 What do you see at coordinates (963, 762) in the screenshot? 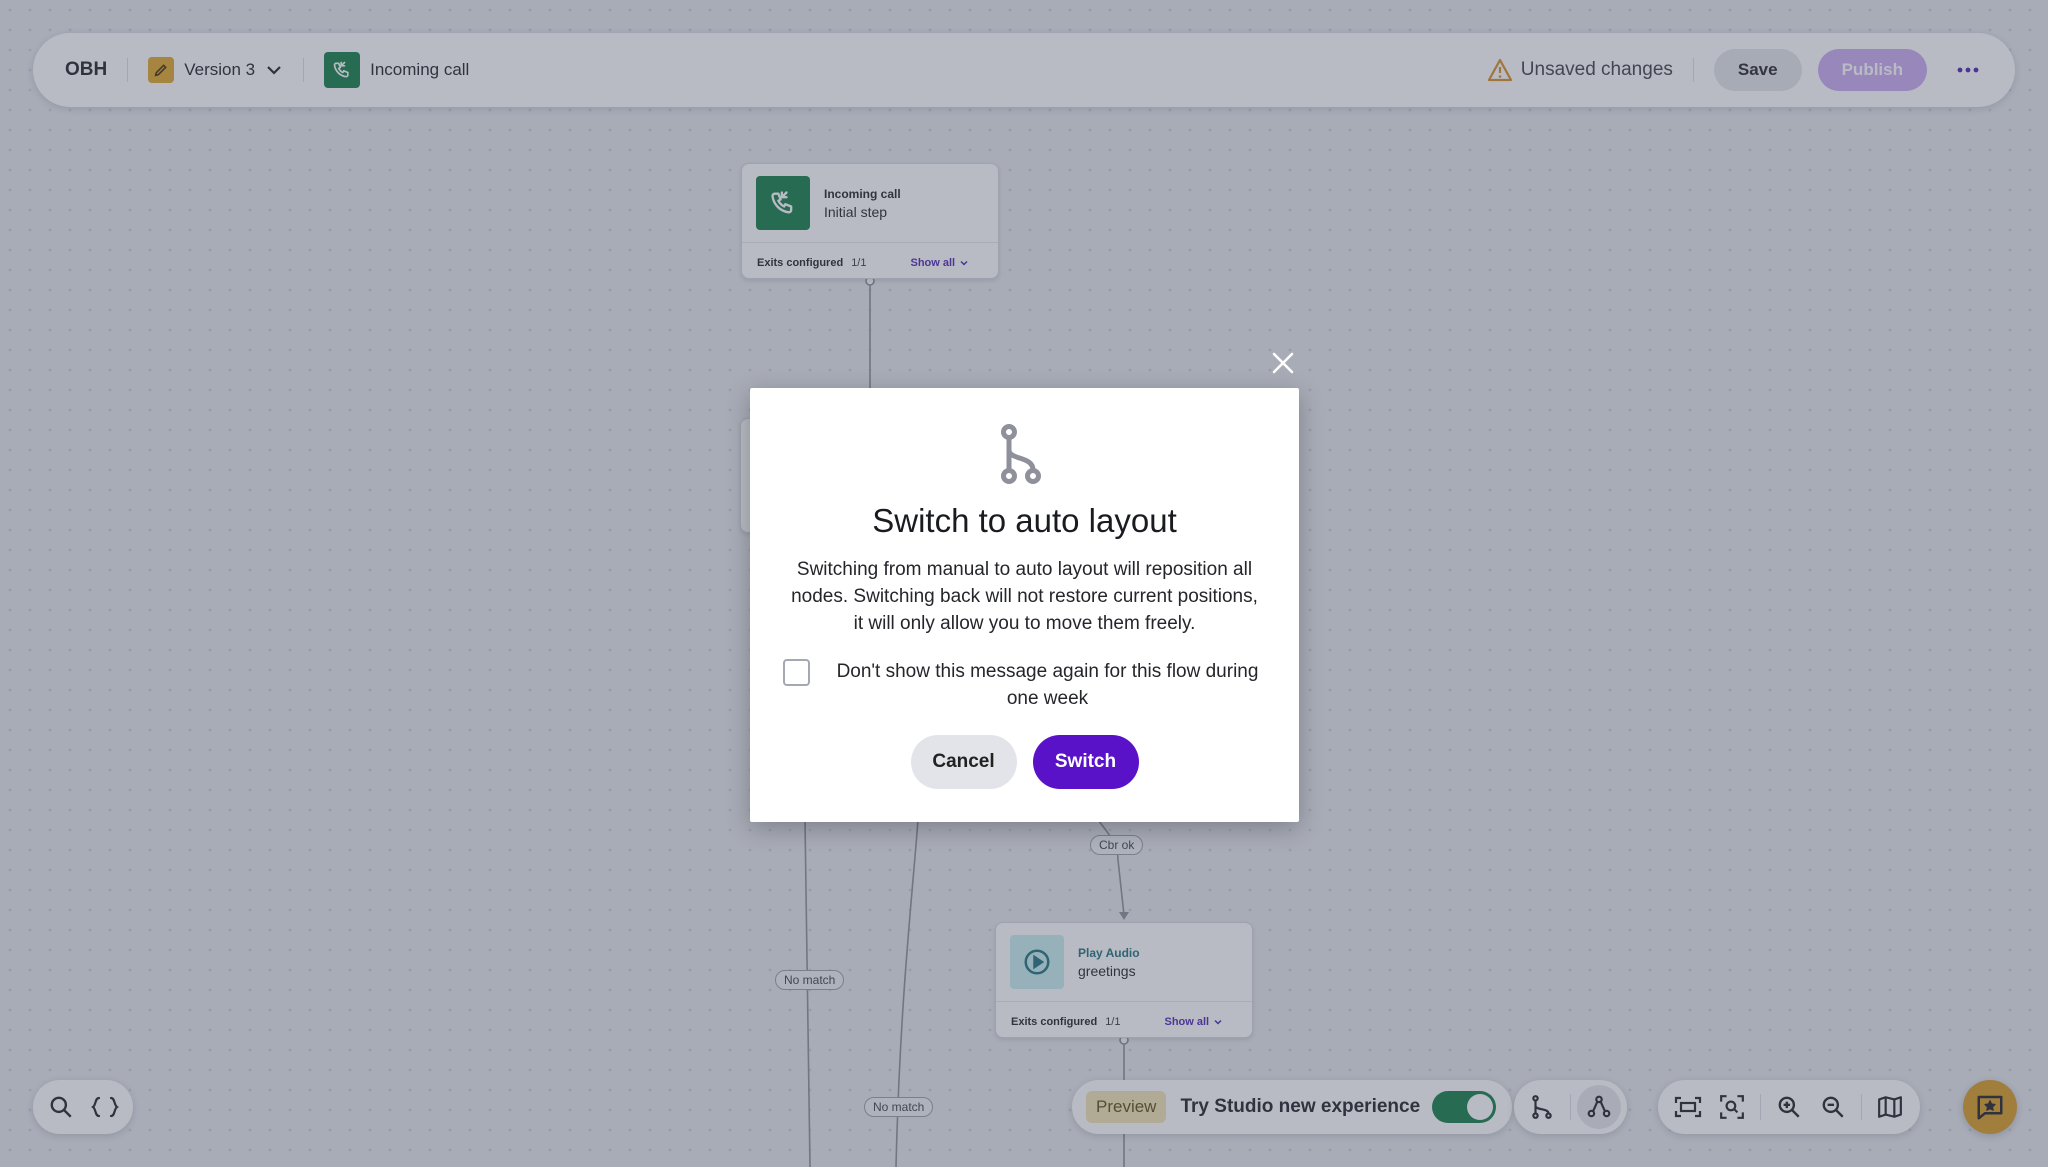
I see `cancel-button: Cancel` at bounding box center [963, 762].